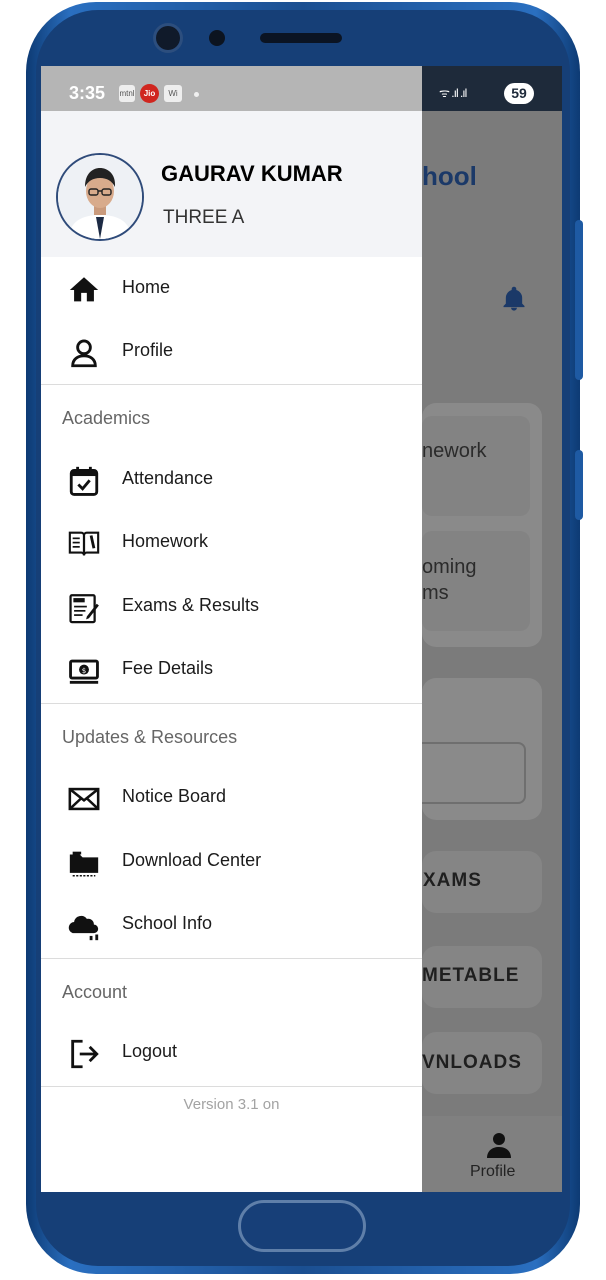  Describe the element at coordinates (302, 1226) in the screenshot. I see `home-hardware-button` at that location.